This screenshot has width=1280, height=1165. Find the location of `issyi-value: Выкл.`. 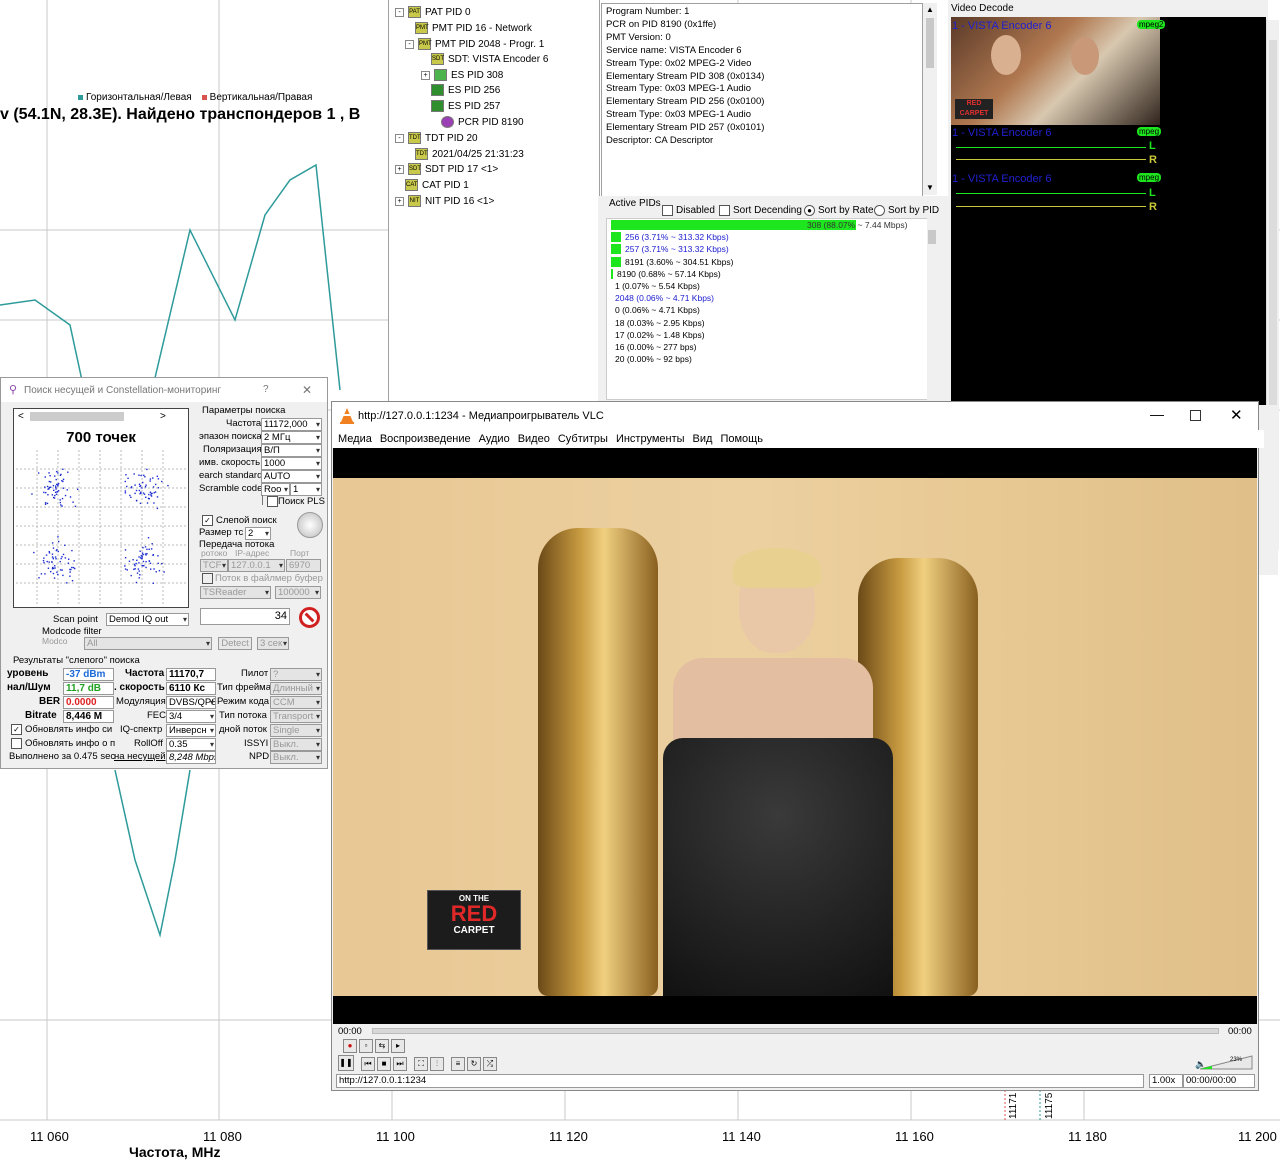

issyi-value: Выкл. is located at coordinates (296, 744).